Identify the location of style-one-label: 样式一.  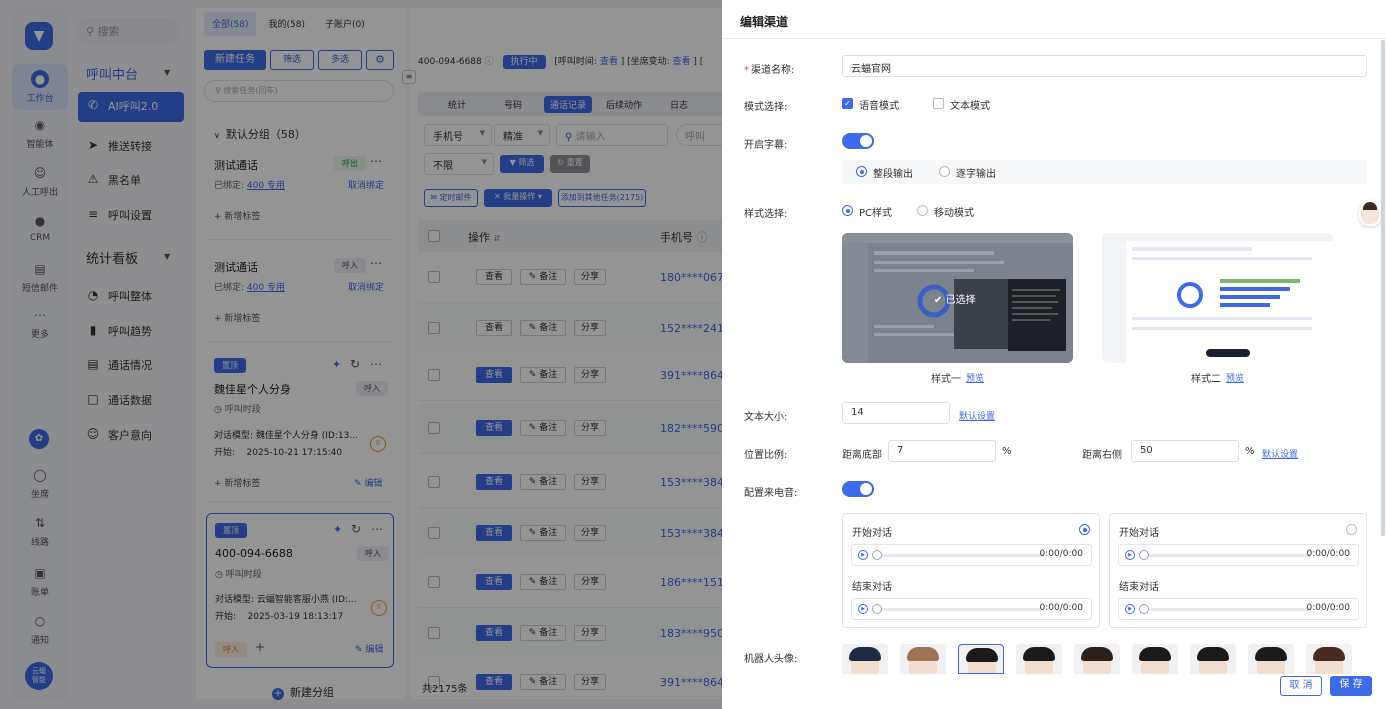
(946, 379).